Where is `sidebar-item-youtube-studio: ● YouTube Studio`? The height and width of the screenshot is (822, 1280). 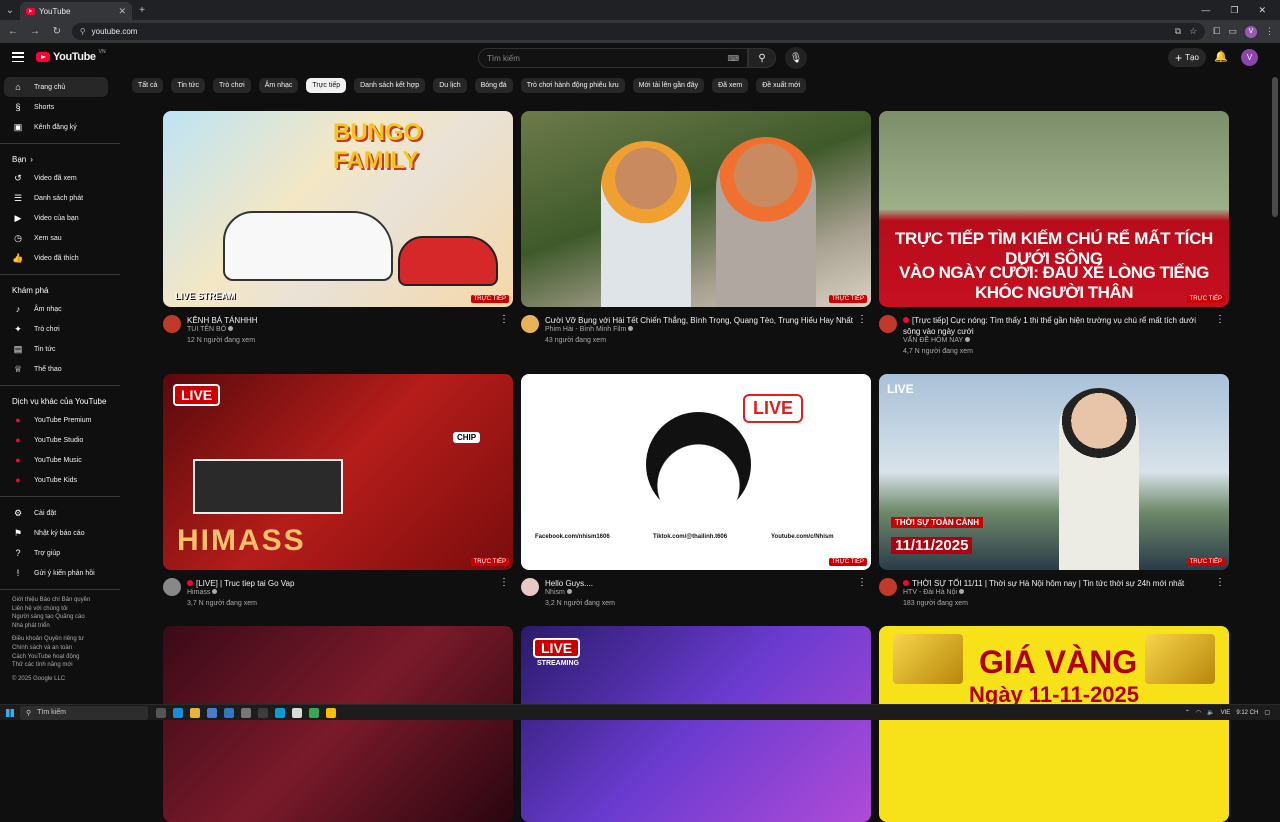 sidebar-item-youtube-studio: ● YouTube Studio is located at coordinates (56, 440).